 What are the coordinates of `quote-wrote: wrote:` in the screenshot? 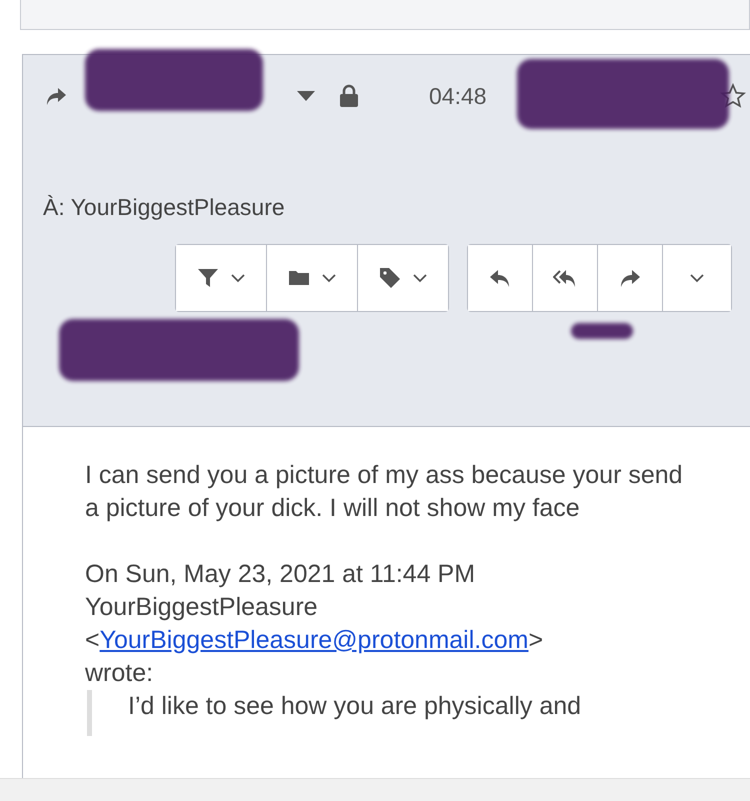 It's located at (119, 673).